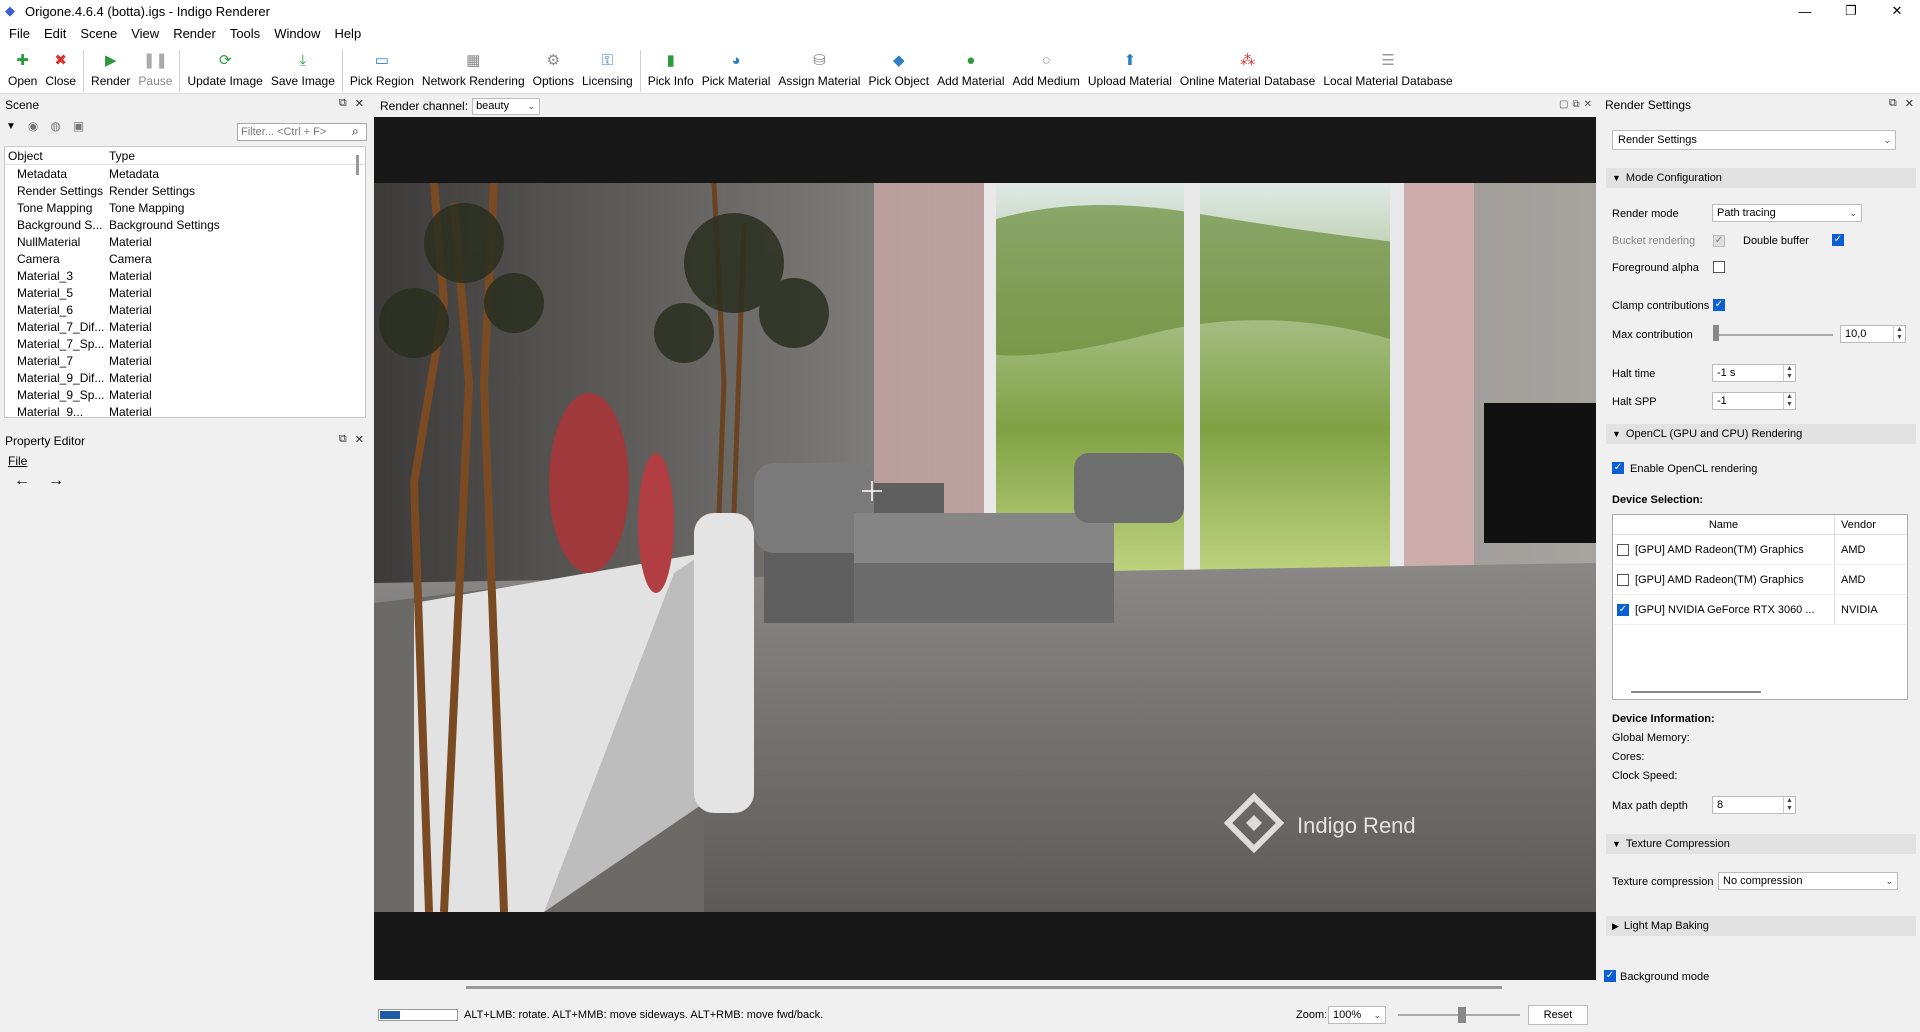 Image resolution: width=1920 pixels, height=1032 pixels. What do you see at coordinates (1719, 305) in the screenshot?
I see `clamp-contributions-checkbox: ✓` at bounding box center [1719, 305].